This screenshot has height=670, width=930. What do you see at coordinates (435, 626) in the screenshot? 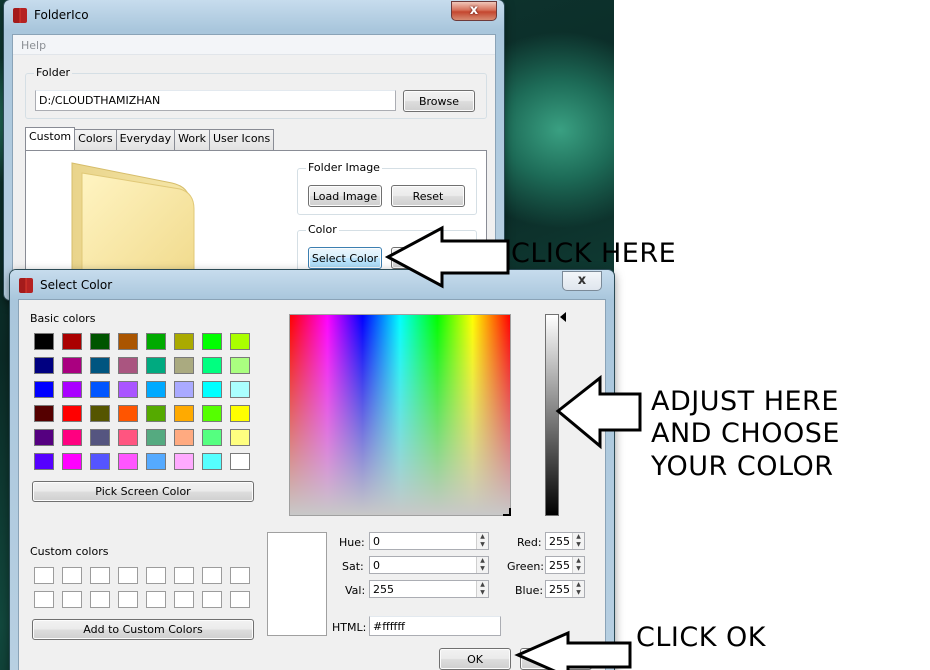
I see `html-input: #ffffff` at bounding box center [435, 626].